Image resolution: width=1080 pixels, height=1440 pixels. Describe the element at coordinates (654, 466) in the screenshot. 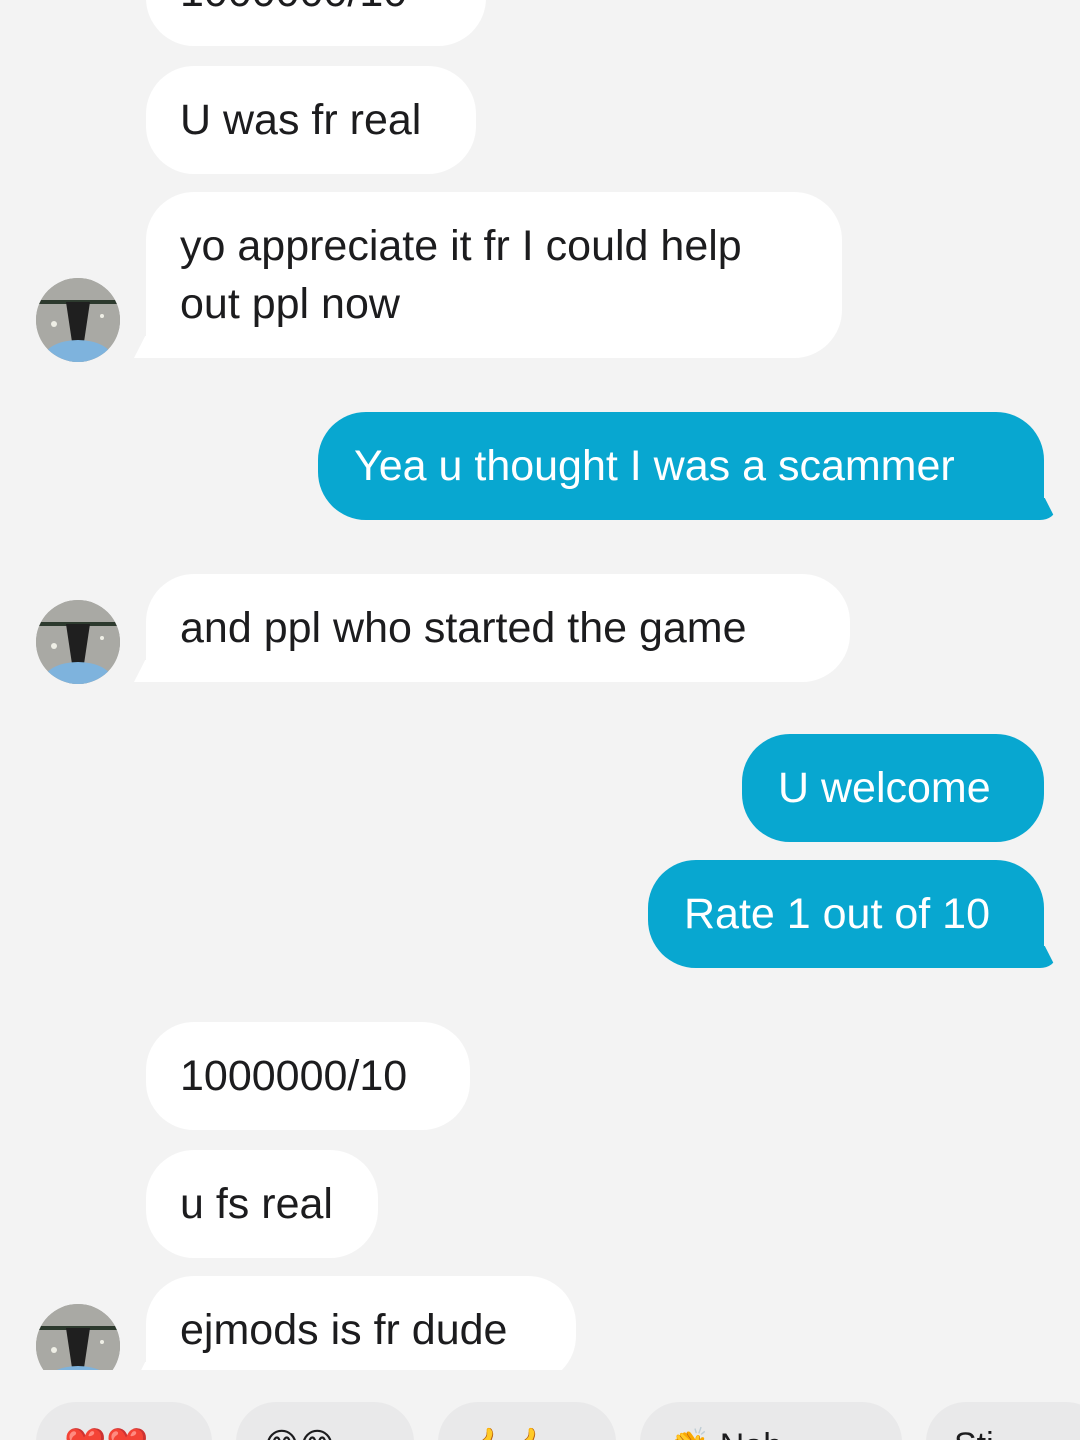

I see `message-text: Yea u thought I was a scammer` at that location.